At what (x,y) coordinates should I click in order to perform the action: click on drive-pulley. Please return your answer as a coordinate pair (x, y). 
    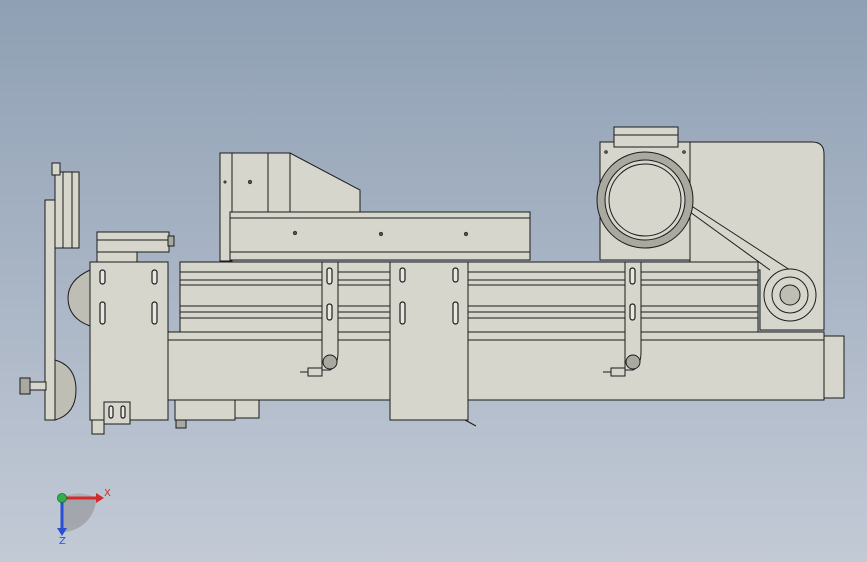
    Looking at the image, I should click on (790, 295).